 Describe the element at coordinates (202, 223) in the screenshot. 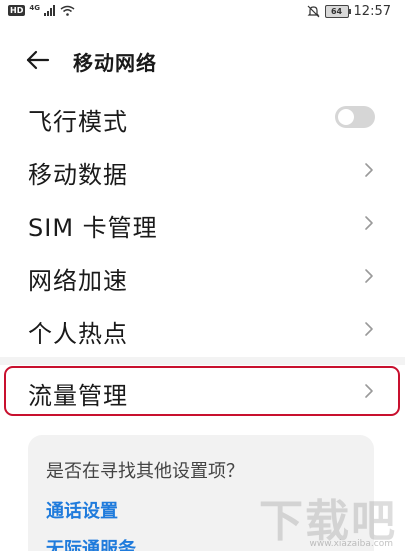

I see `sim-management-row: SIM 卡管理` at that location.